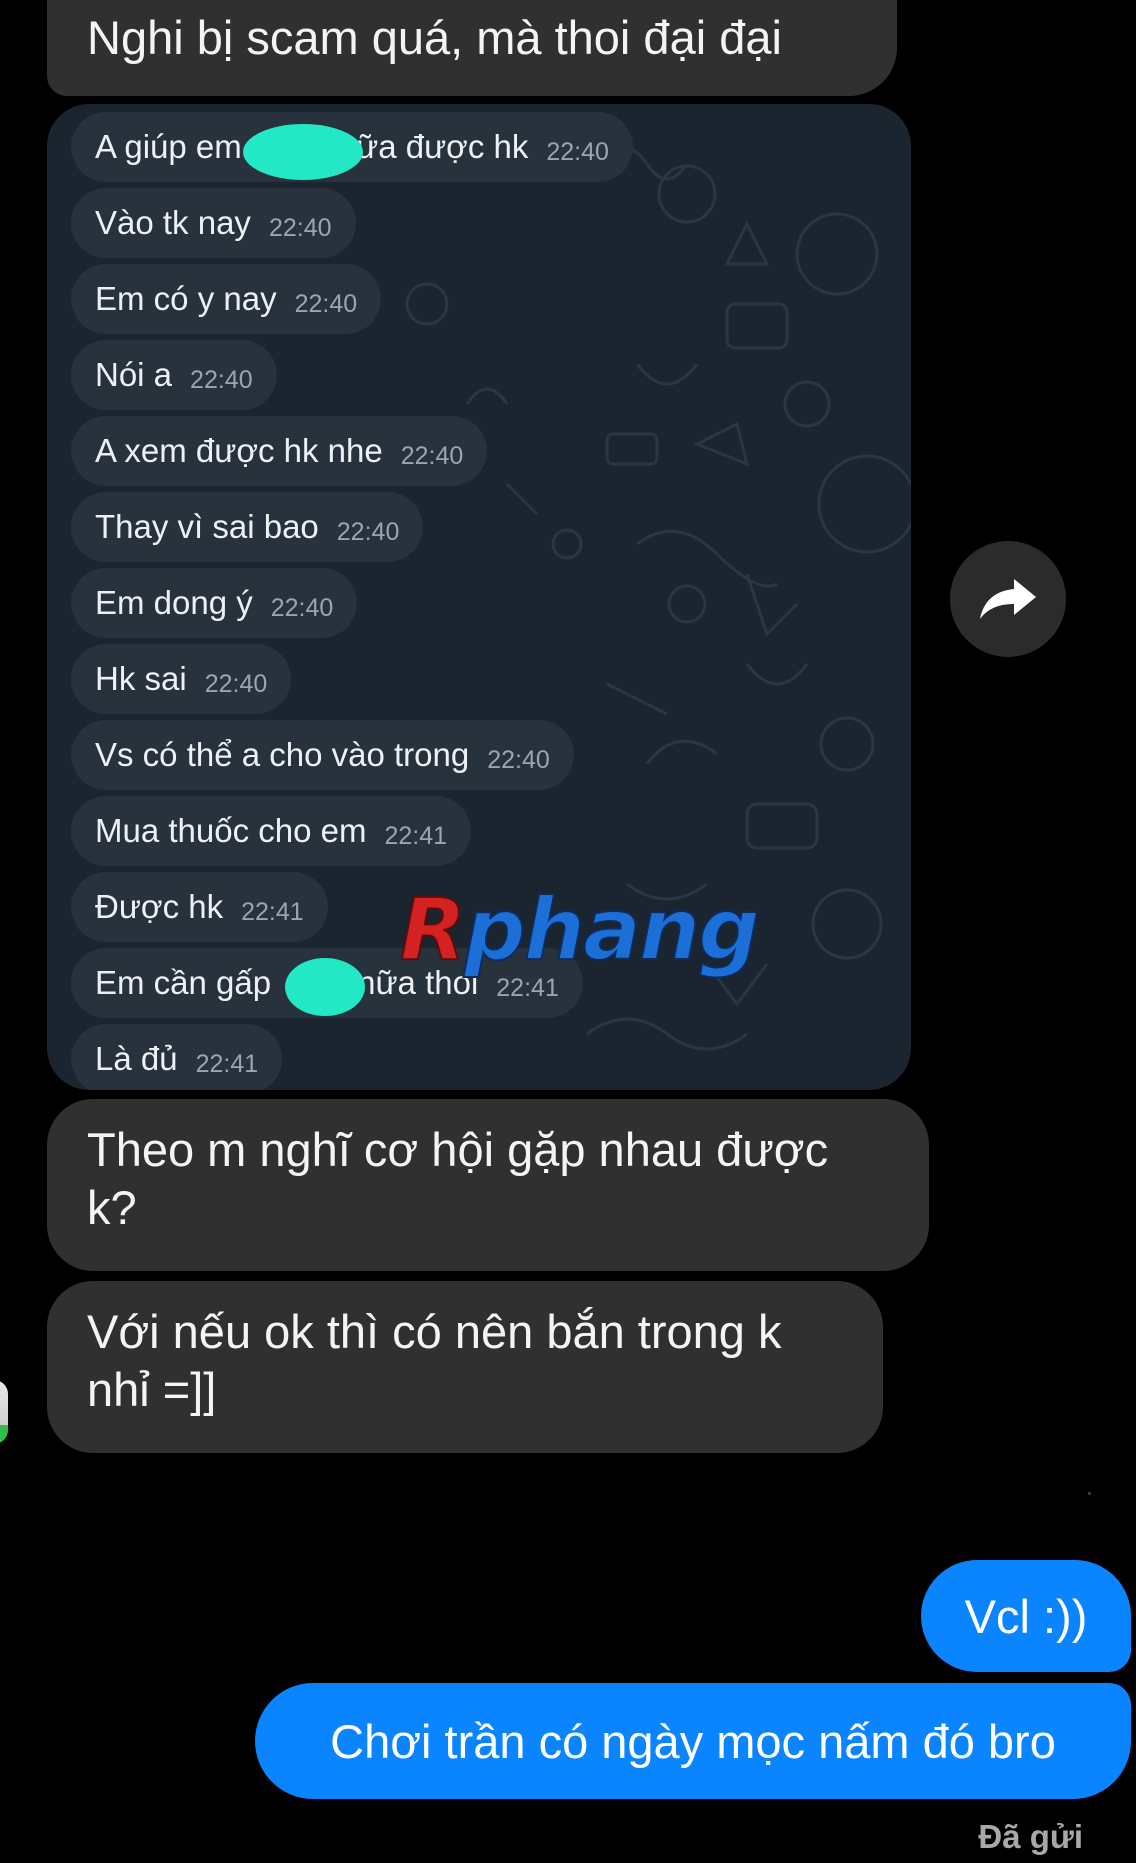  What do you see at coordinates (174, 602) in the screenshot?
I see `quoted-message-text: Em dong ý` at bounding box center [174, 602].